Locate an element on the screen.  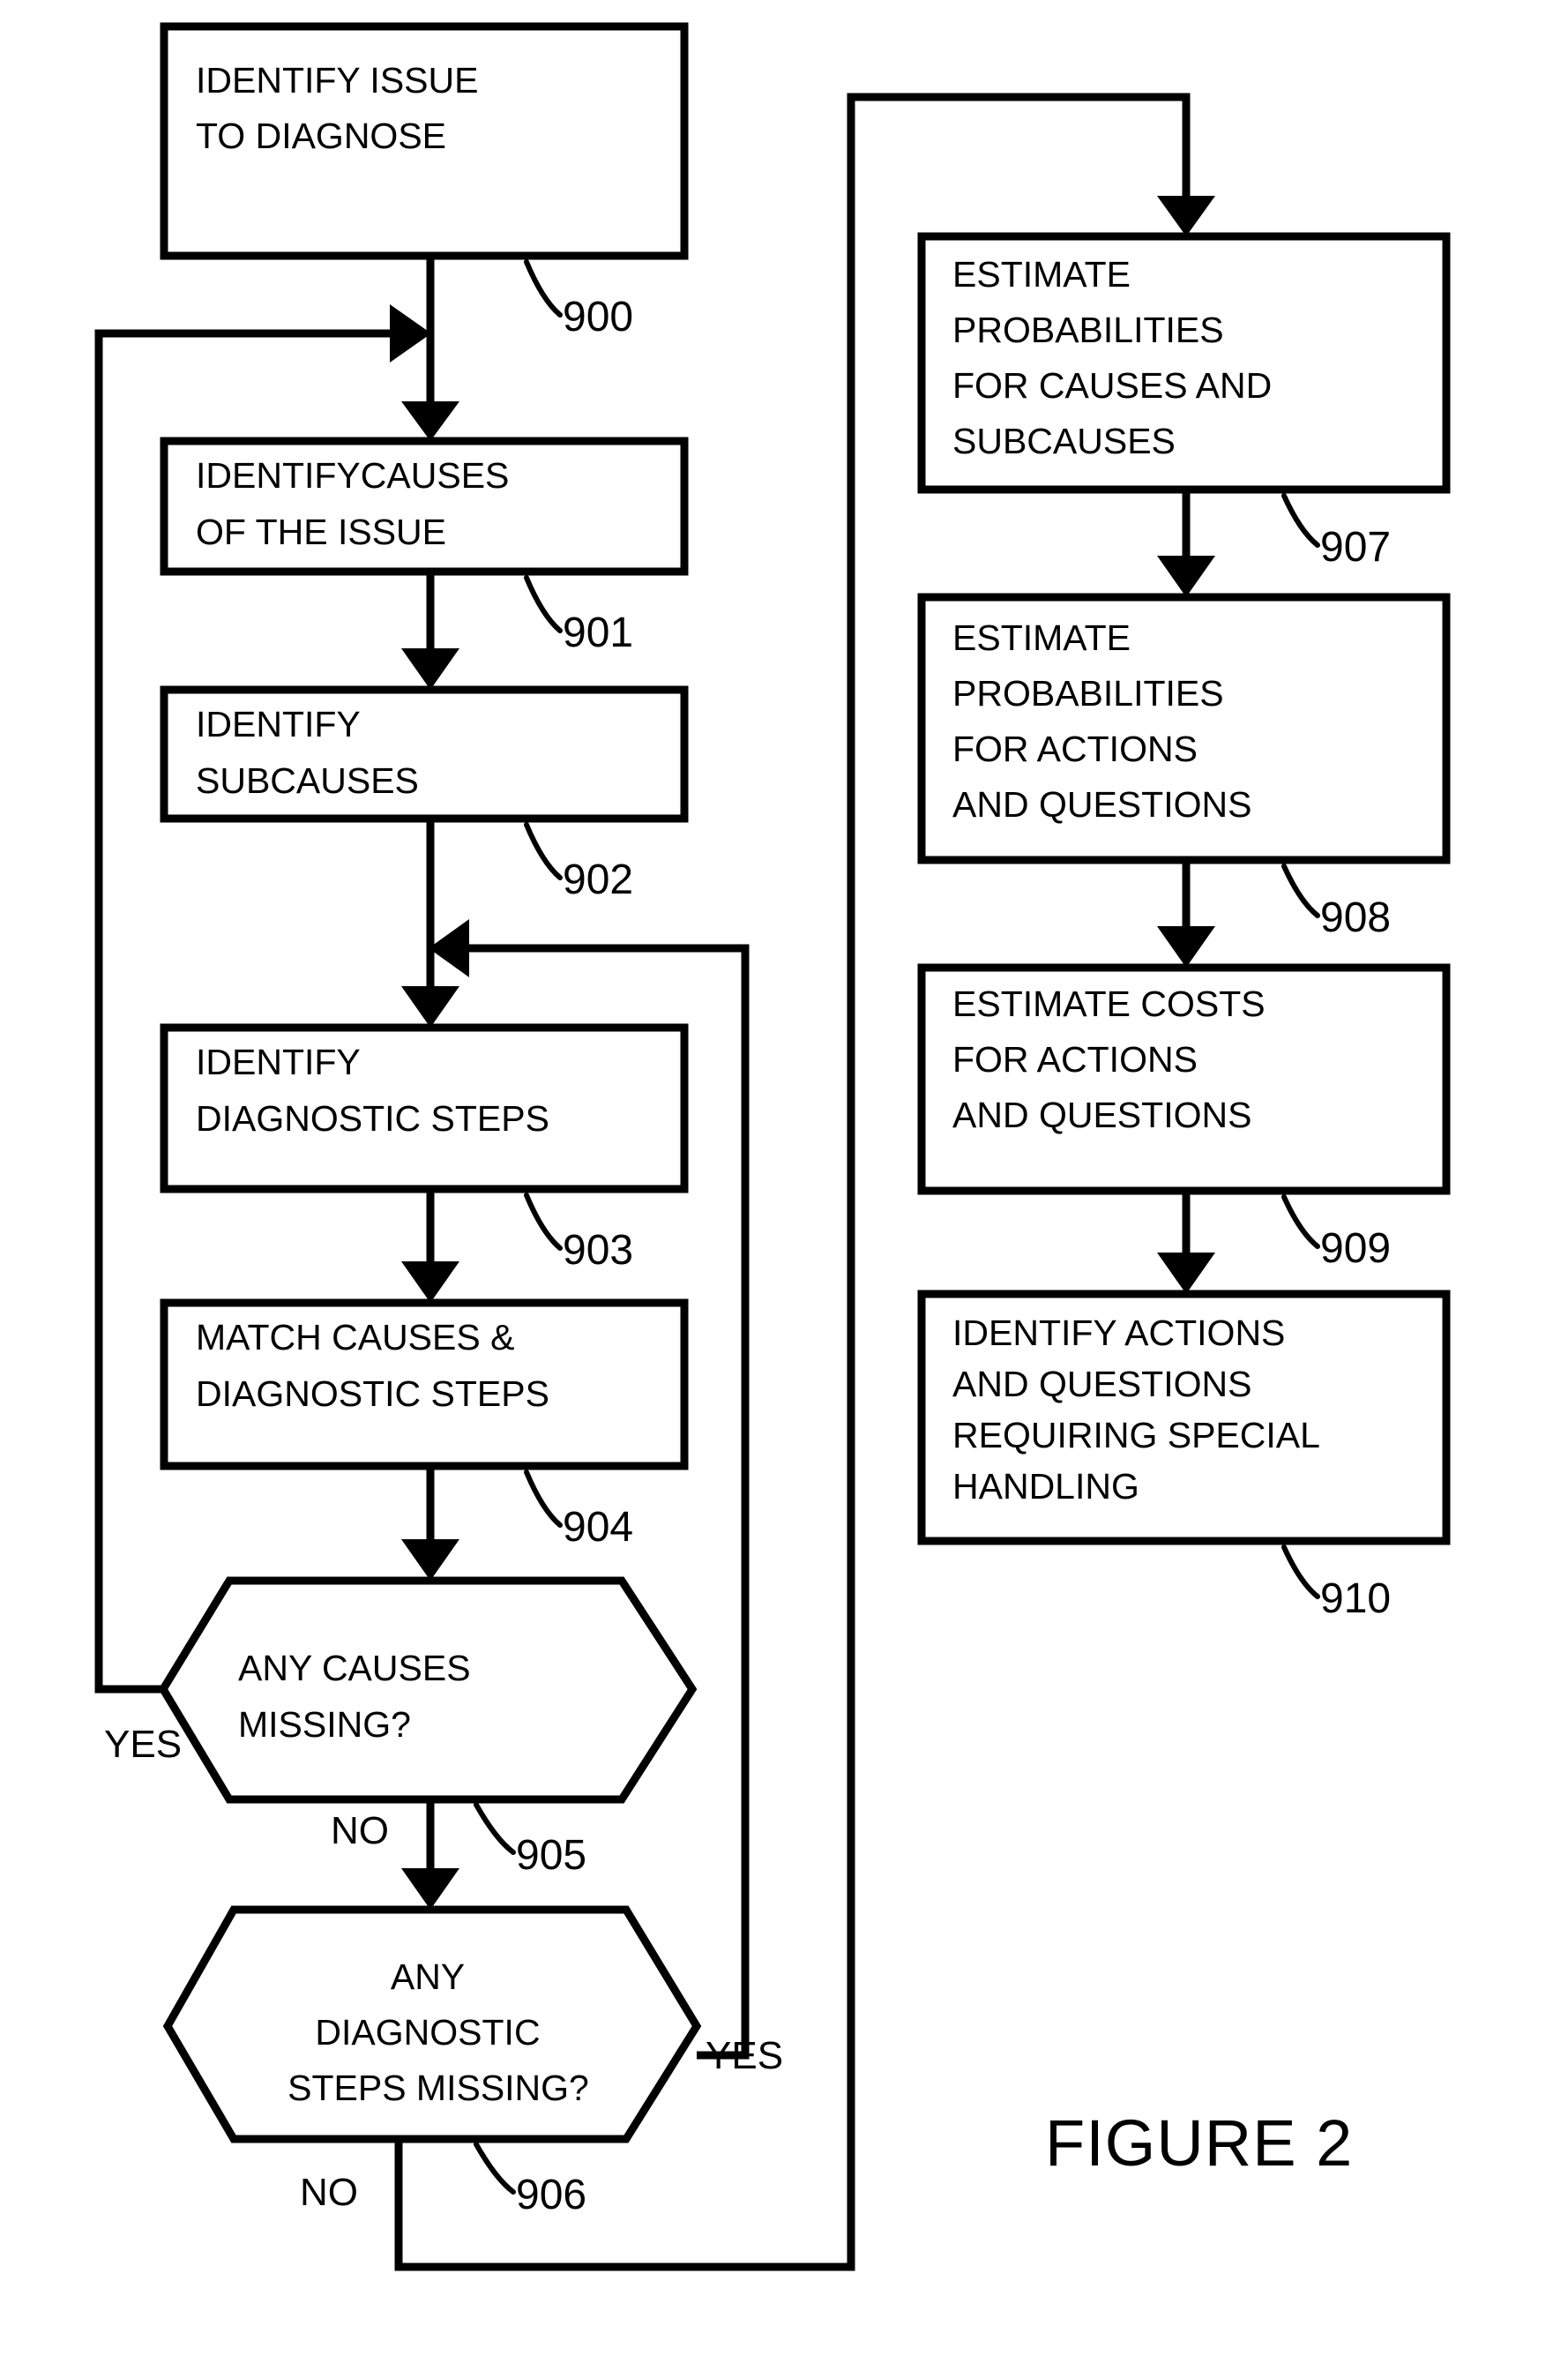
node-907-line1: ESTIMATE is located at coordinates (1041, 274).